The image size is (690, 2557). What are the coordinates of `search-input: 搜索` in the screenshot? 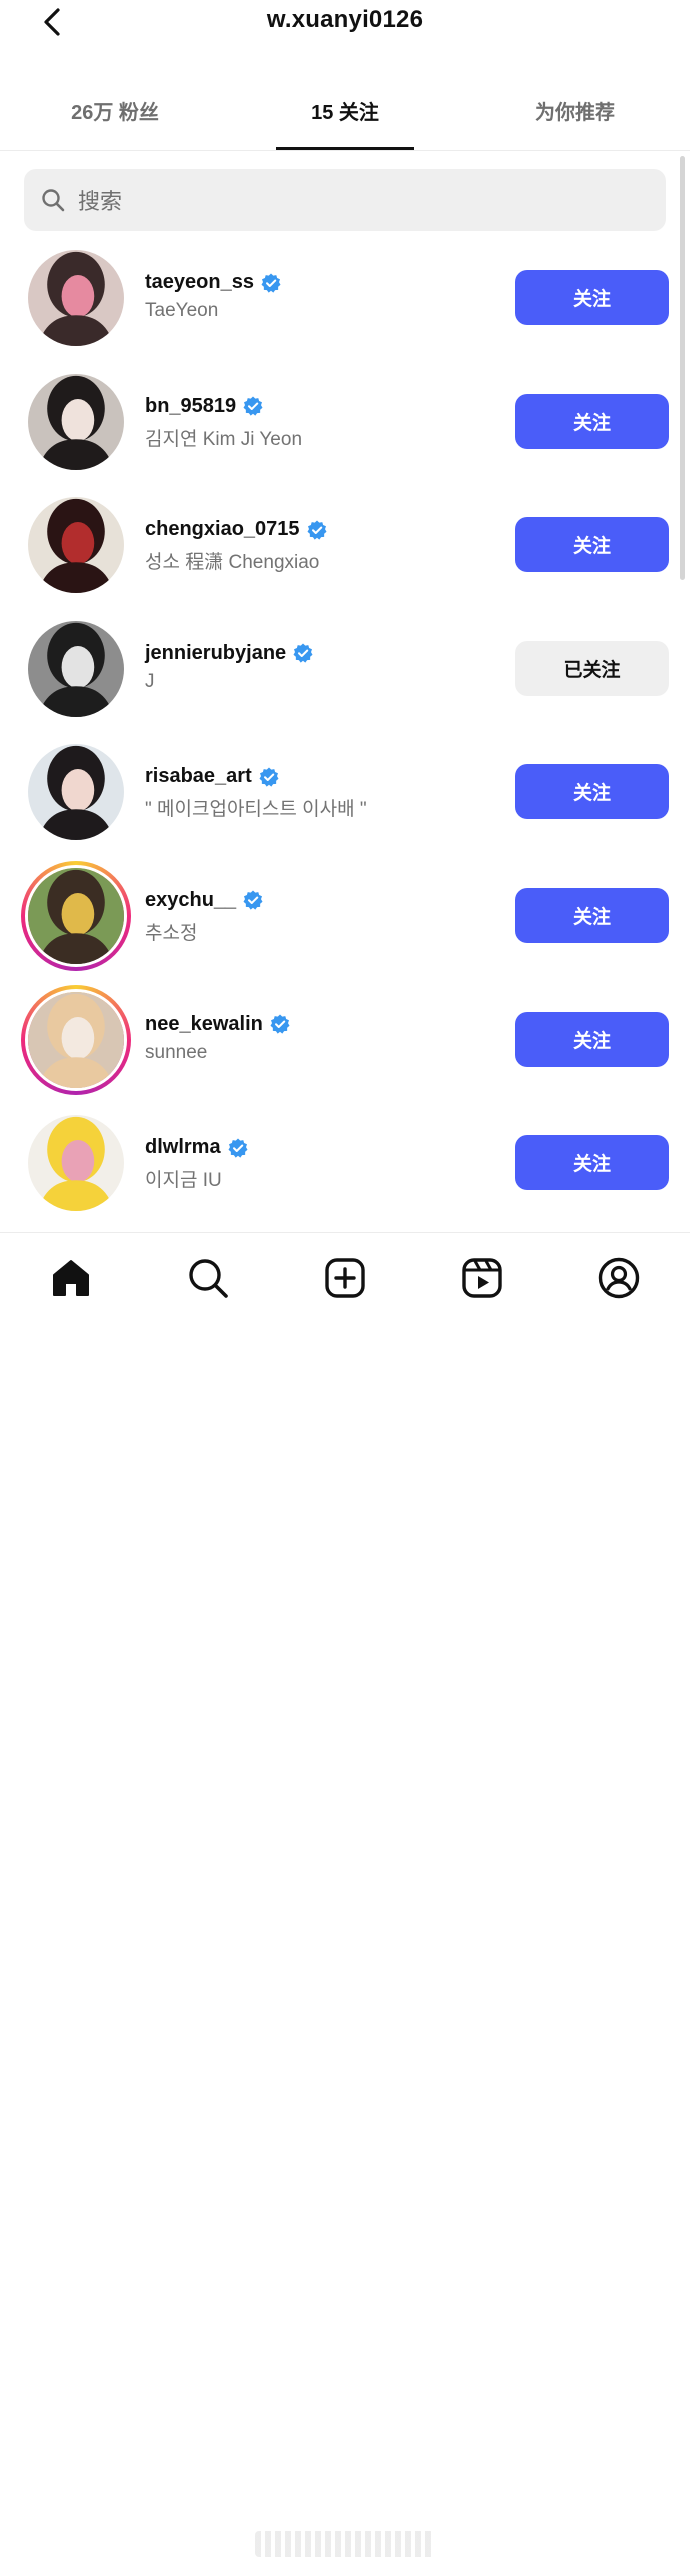 It's located at (345, 200).